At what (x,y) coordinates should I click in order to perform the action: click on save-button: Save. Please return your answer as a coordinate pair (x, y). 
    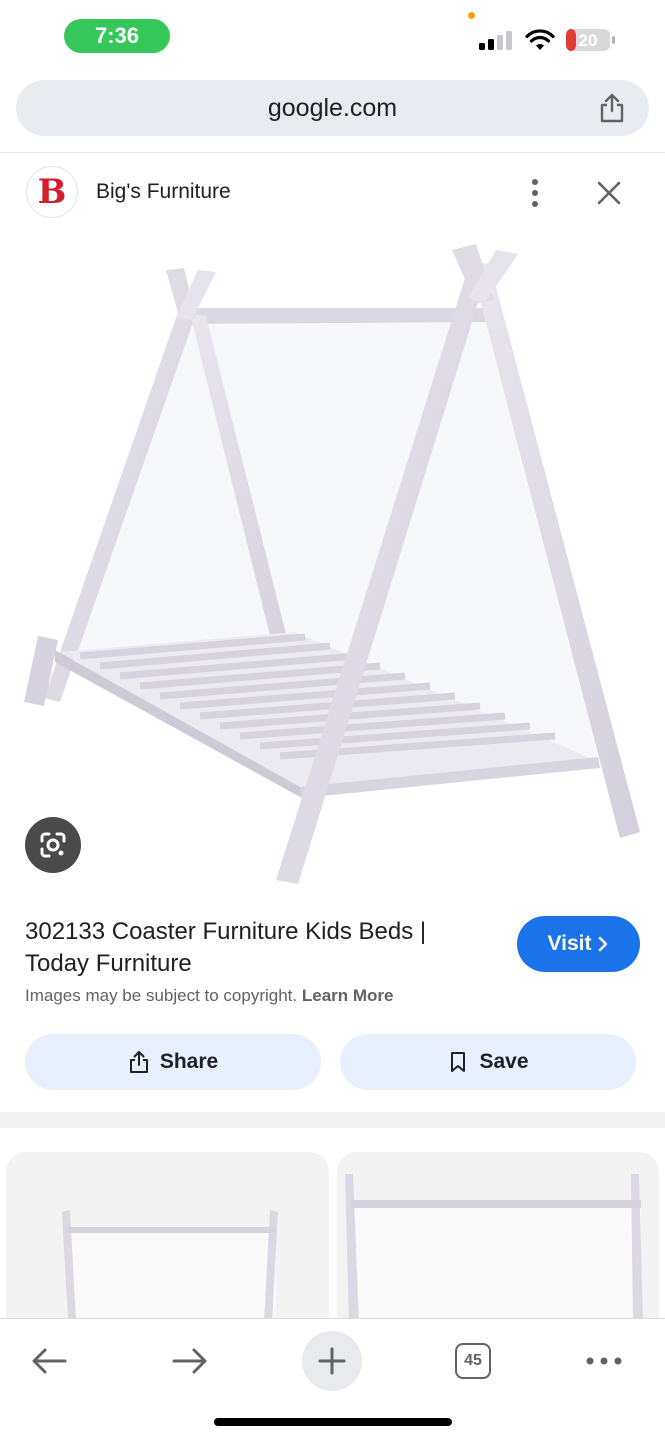
    Looking at the image, I should click on (488, 1062).